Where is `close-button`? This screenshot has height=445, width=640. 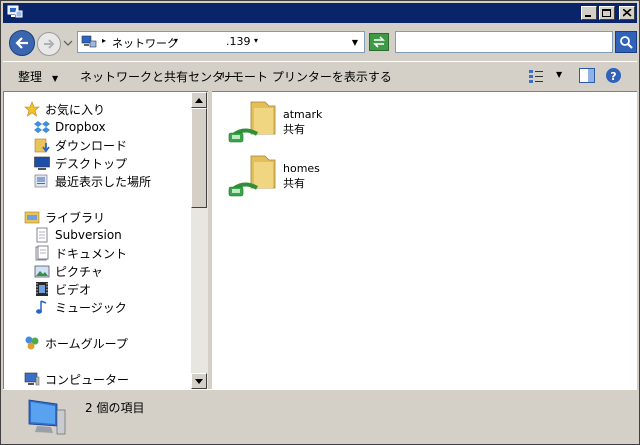 close-button is located at coordinates (627, 13).